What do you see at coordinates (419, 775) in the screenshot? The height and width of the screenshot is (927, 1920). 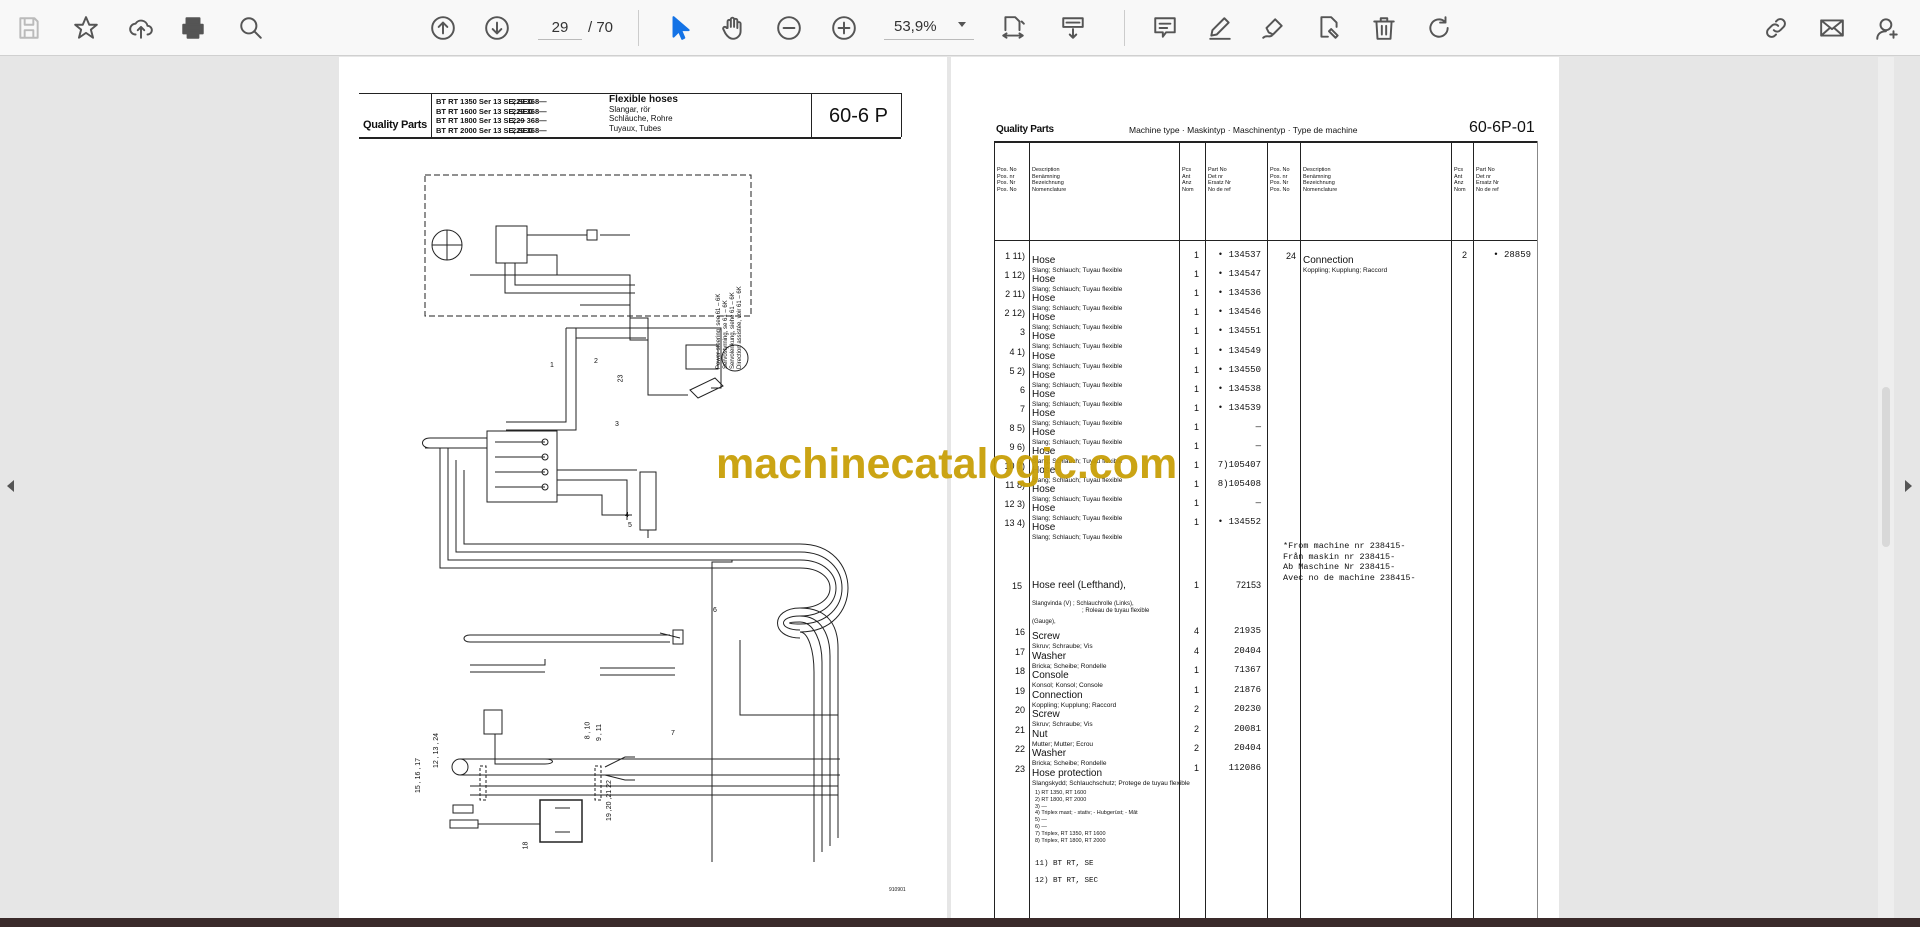 I see `diagram-label: 15 , 16 , 17` at bounding box center [419, 775].